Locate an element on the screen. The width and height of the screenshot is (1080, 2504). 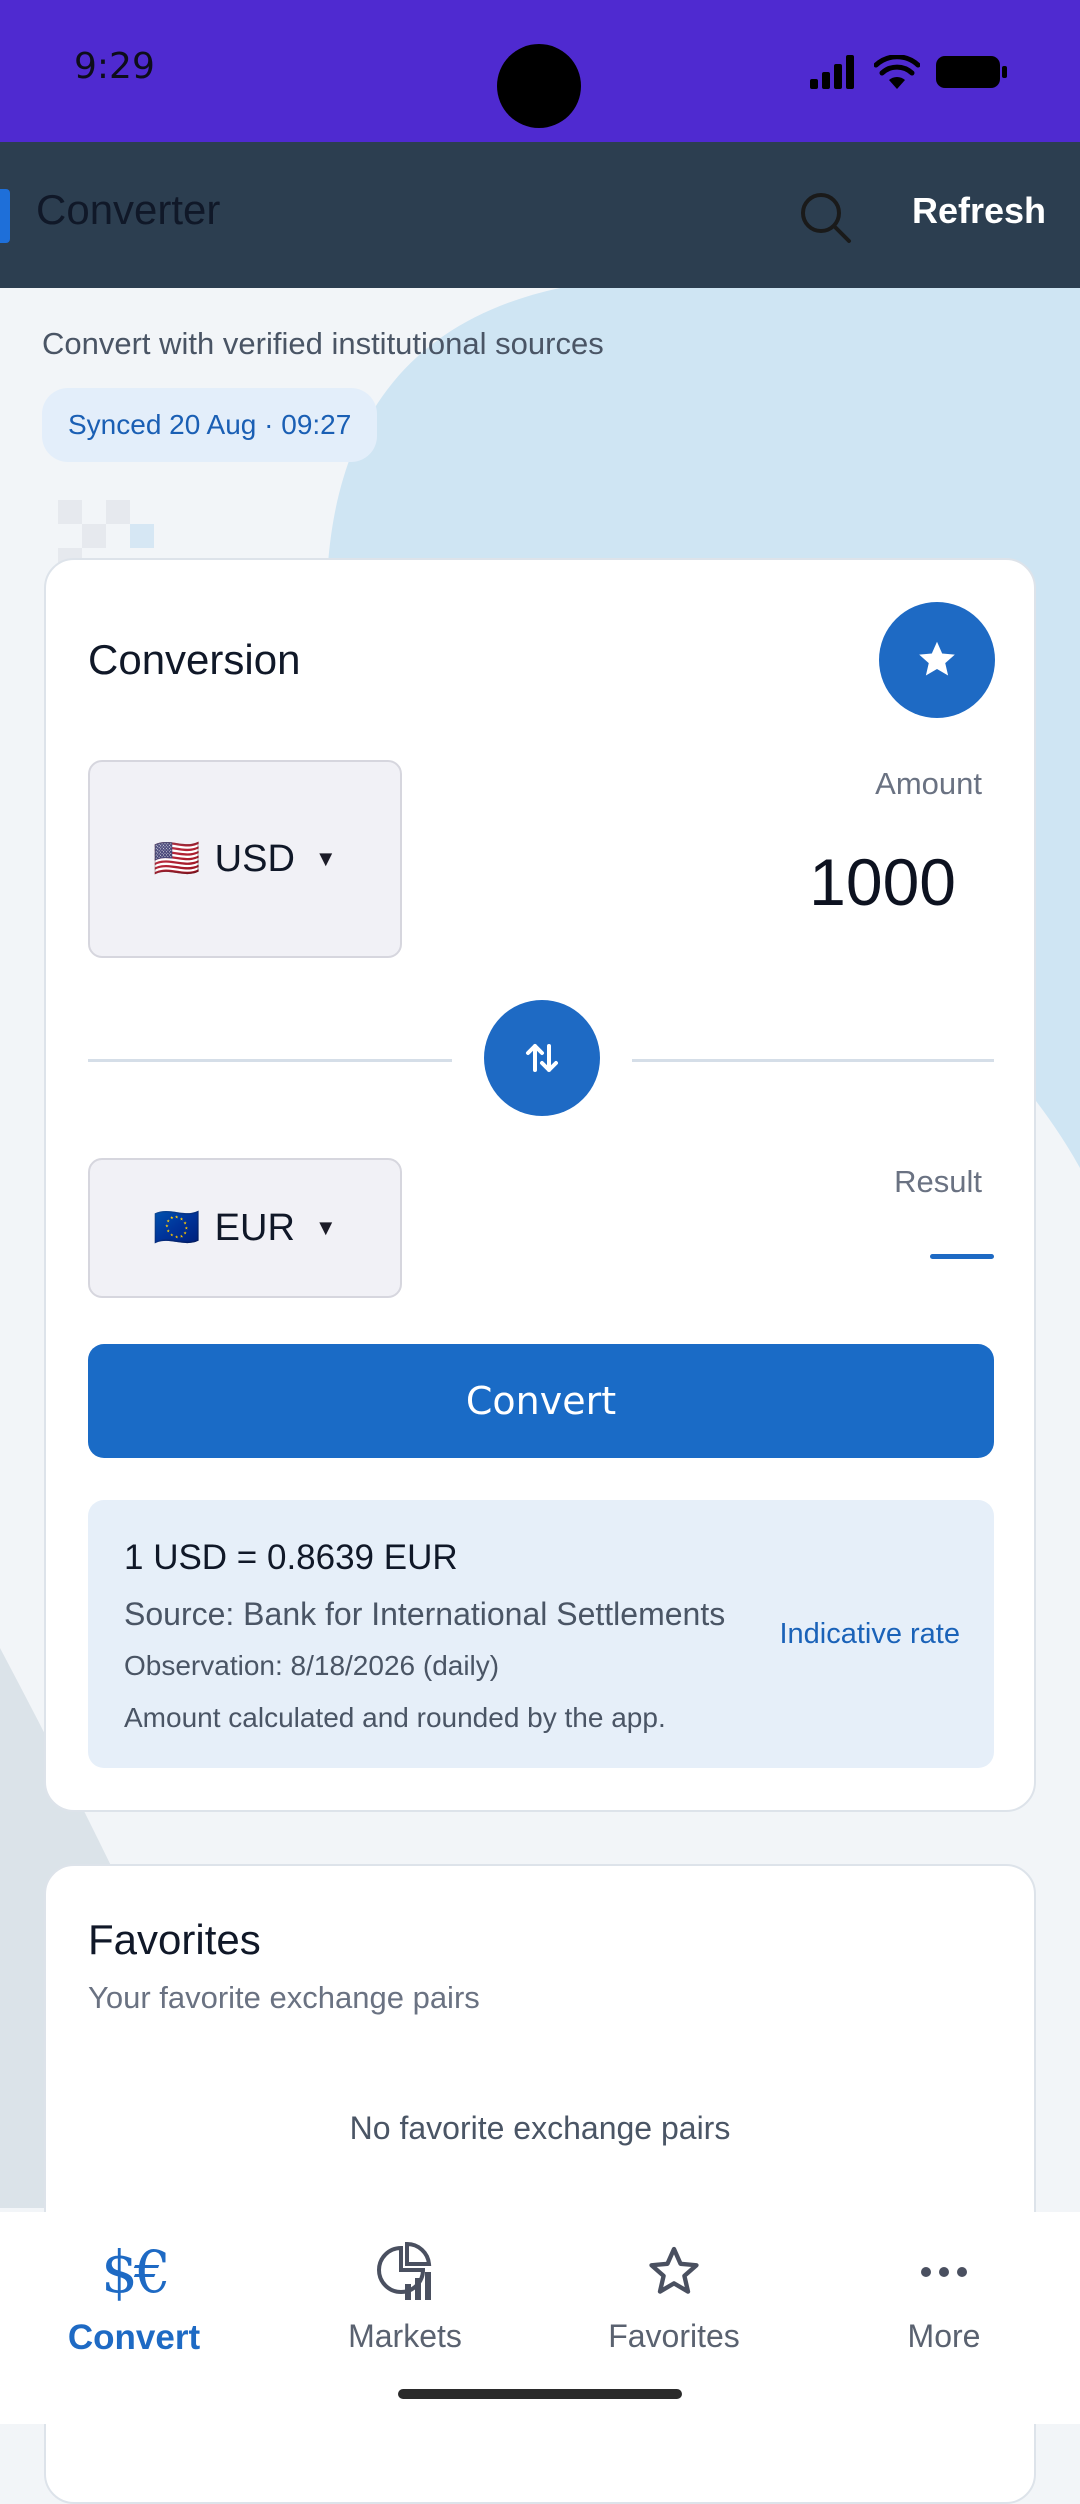
sync-status-badge: Synced 20 Aug · 09:27 is located at coordinates (210, 425).